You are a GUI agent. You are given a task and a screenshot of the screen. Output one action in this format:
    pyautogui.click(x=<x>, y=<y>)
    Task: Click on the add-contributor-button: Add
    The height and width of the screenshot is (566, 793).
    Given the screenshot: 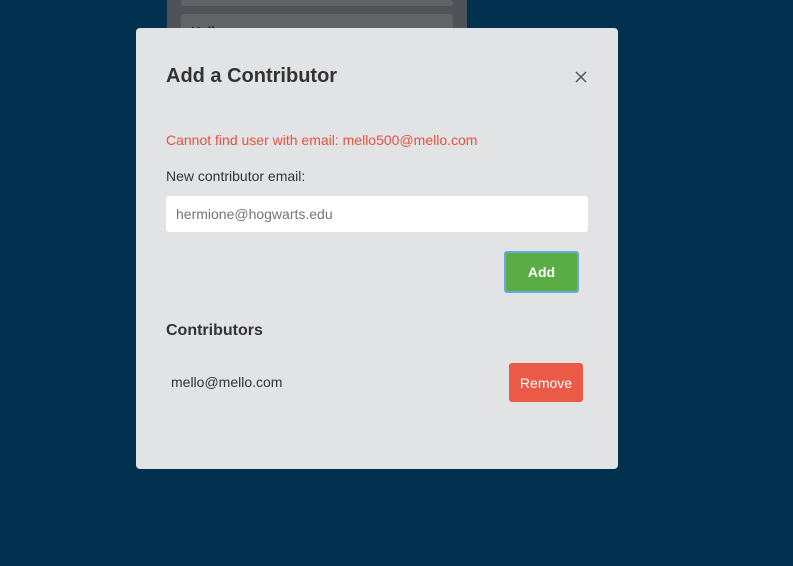 What is the action you would take?
    pyautogui.click(x=541, y=272)
    